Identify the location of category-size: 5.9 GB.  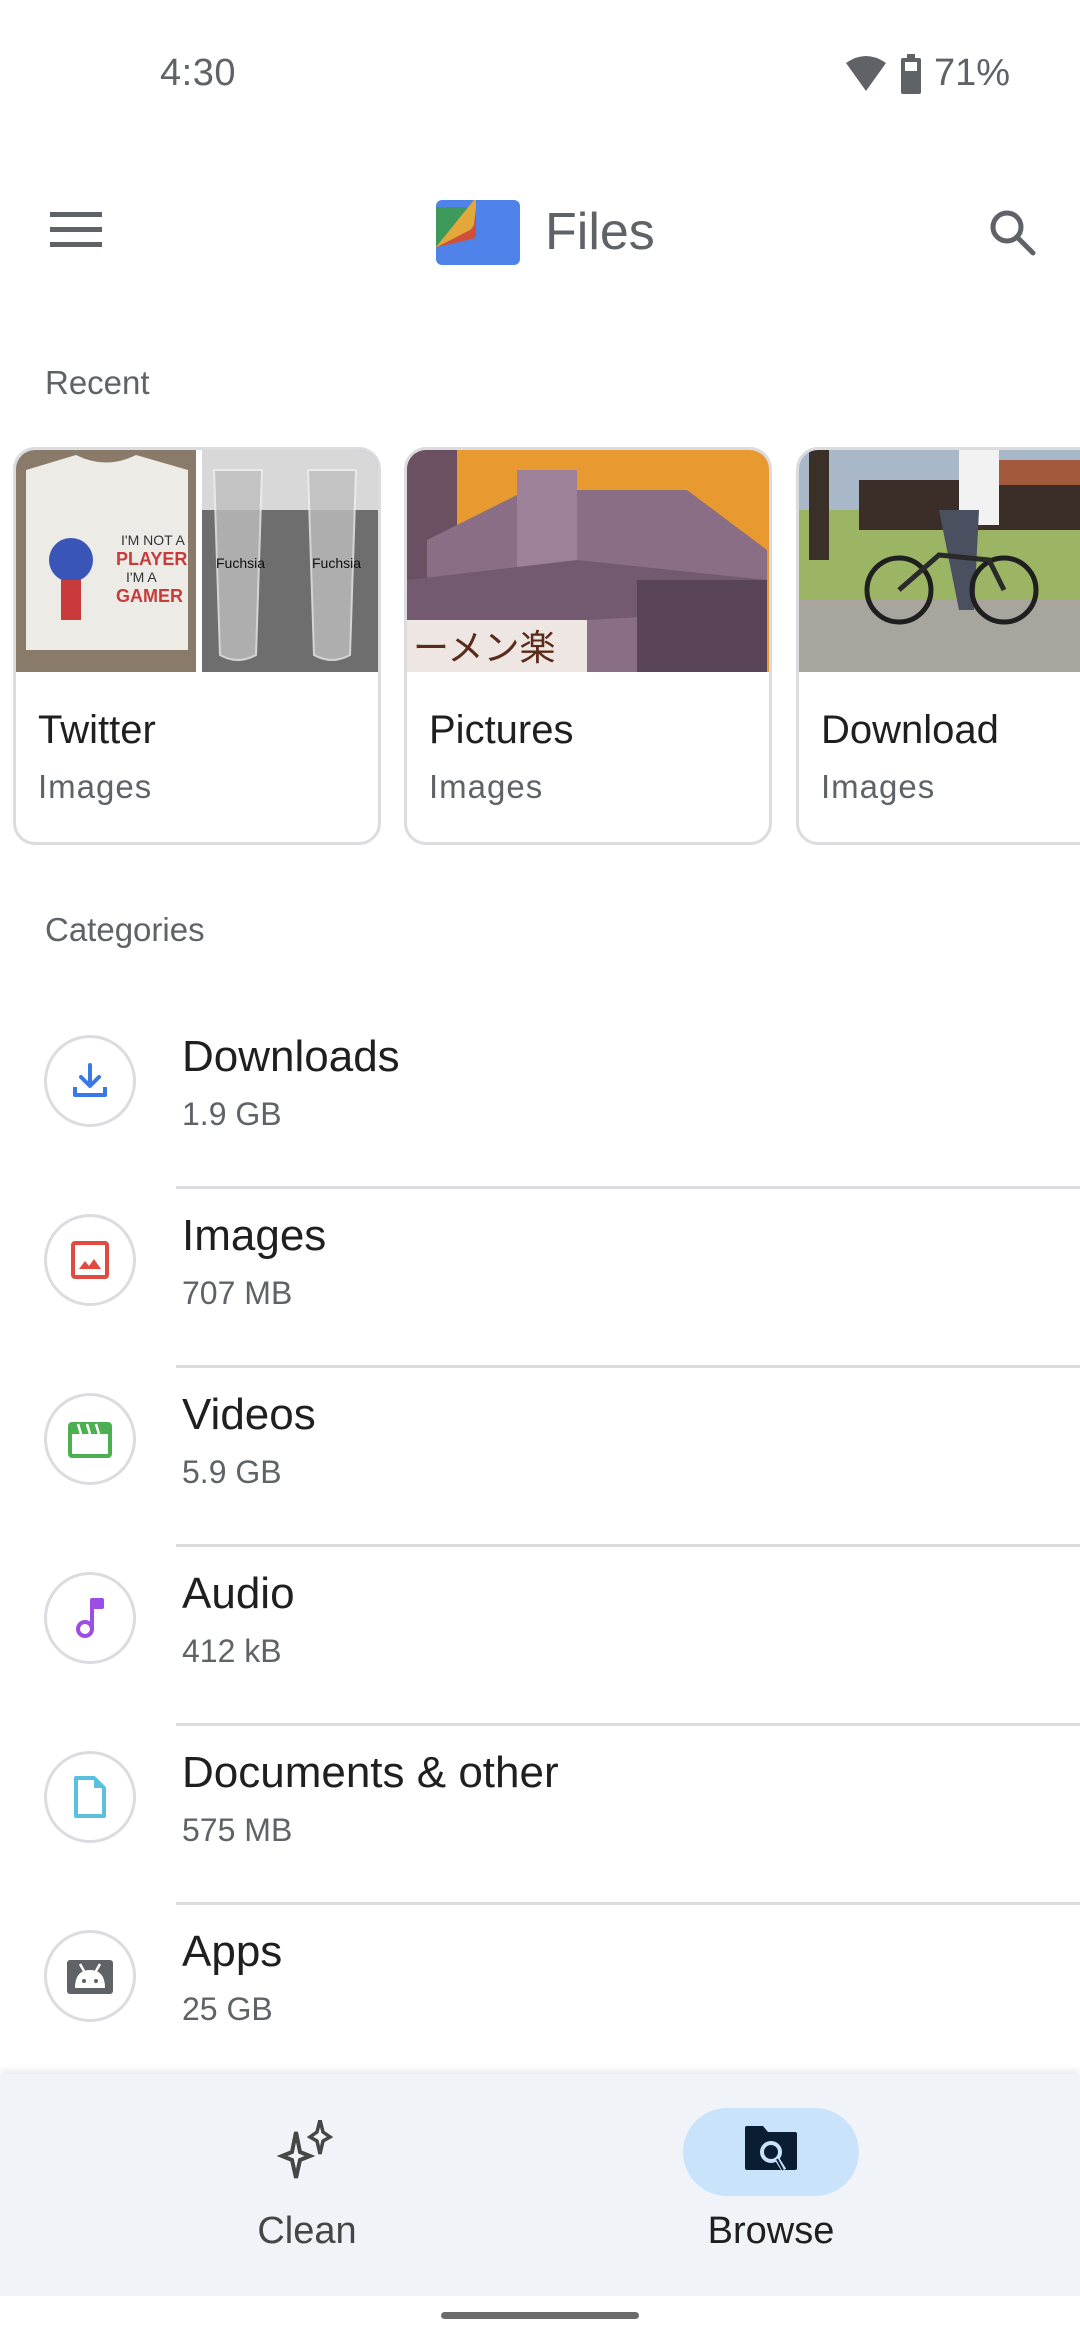
(232, 1472).